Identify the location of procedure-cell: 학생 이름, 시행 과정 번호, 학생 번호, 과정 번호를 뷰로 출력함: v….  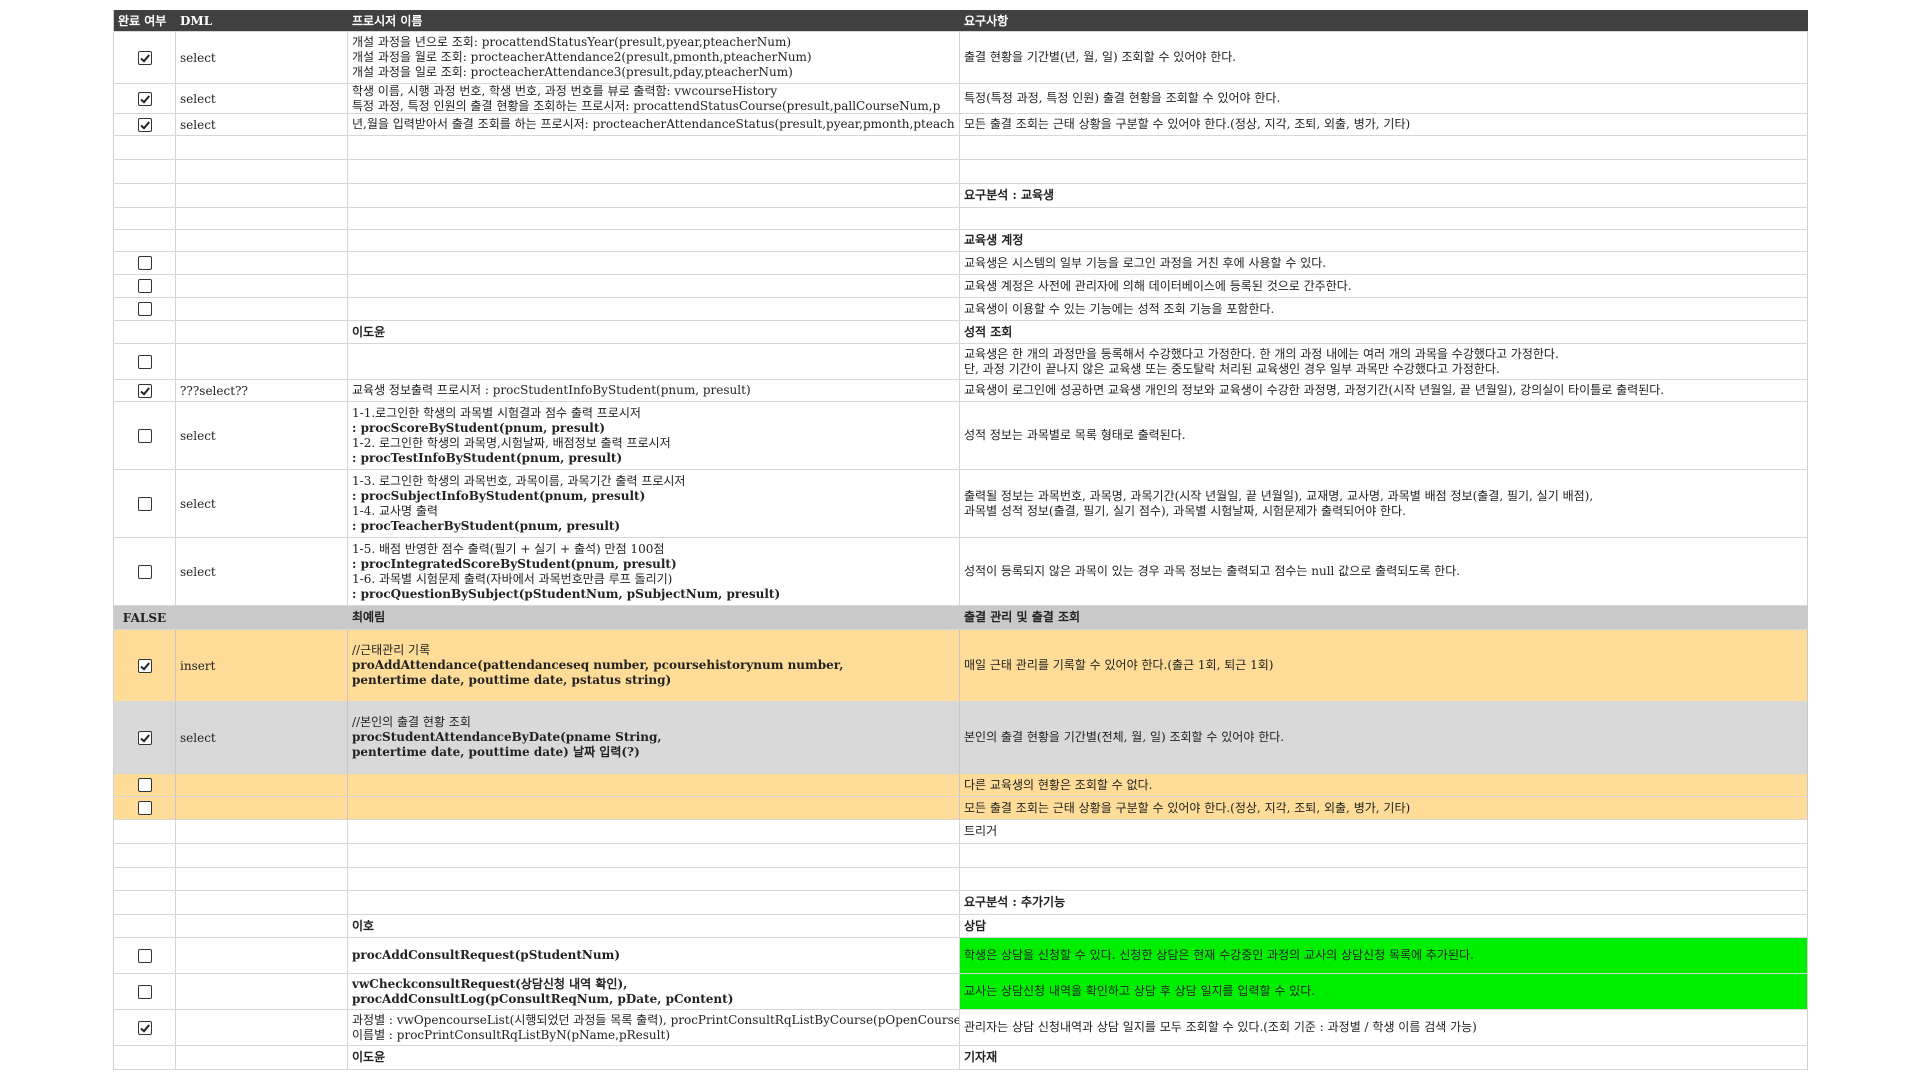
(654, 98).